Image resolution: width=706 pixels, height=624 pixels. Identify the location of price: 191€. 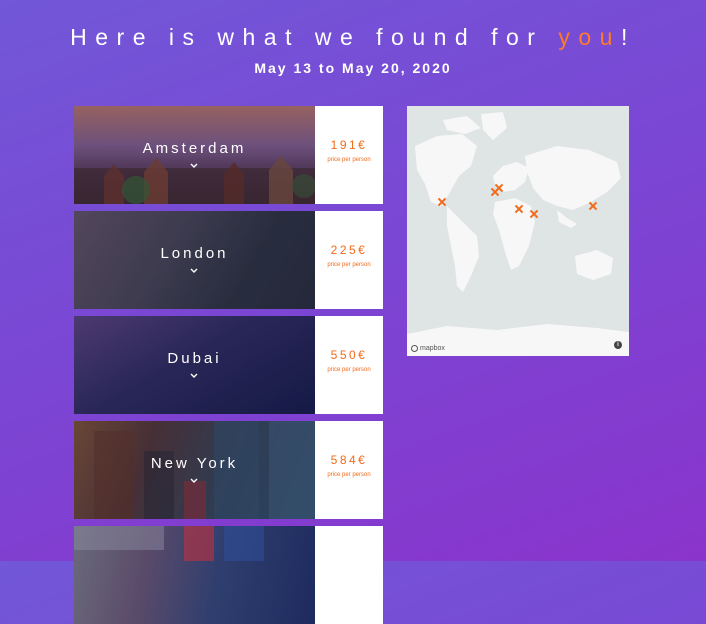
(349, 145).